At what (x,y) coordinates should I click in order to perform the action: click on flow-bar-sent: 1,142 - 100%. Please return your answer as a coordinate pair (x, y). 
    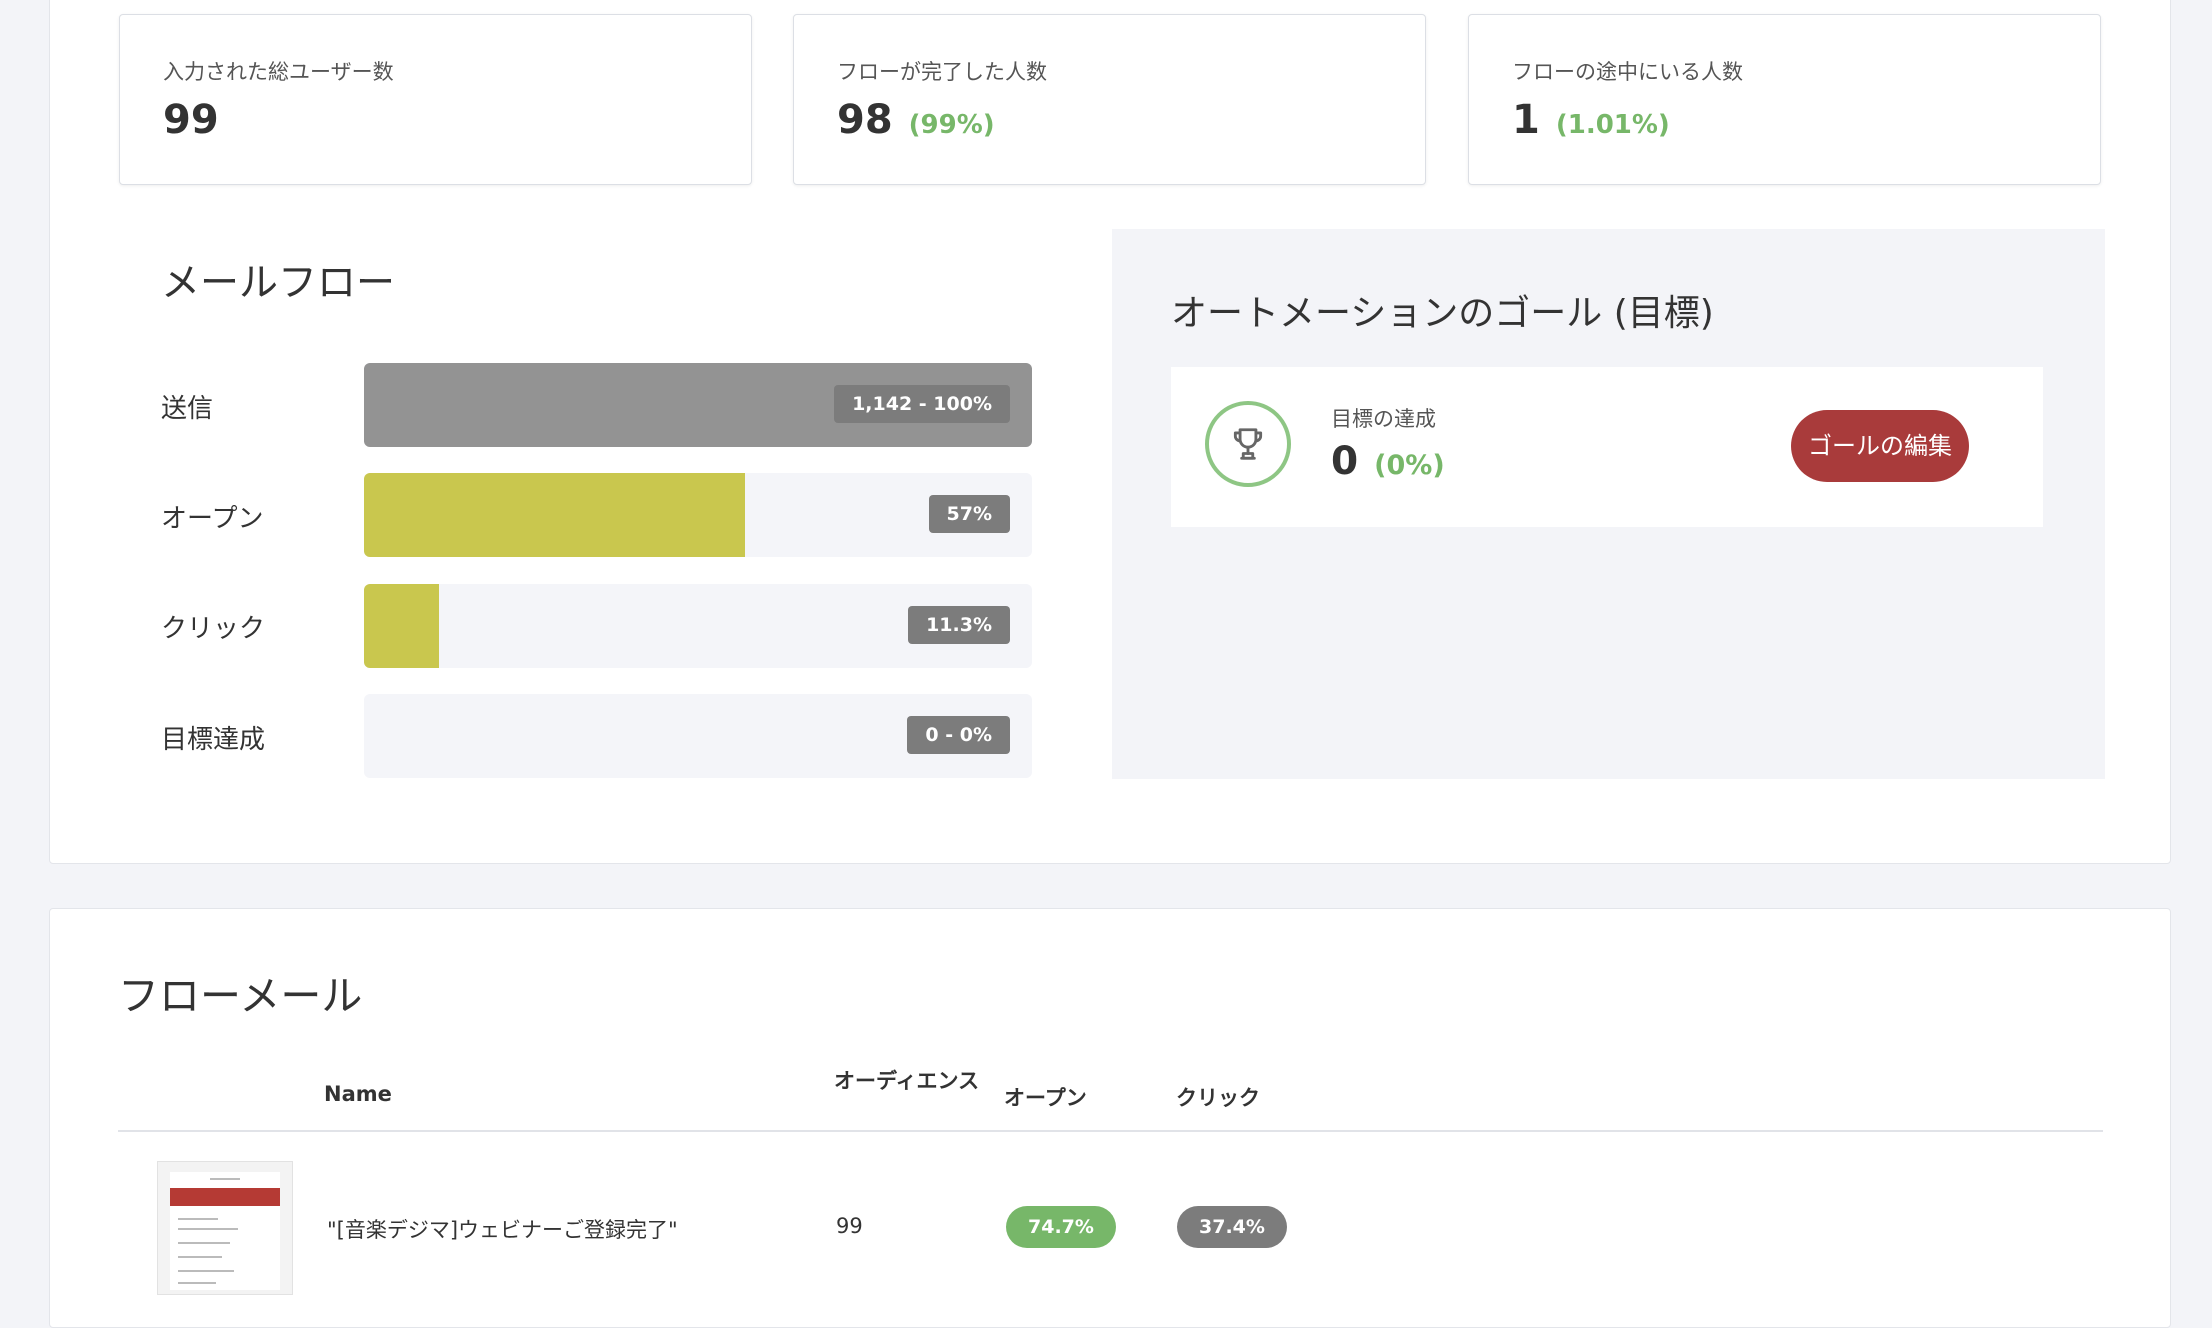
    Looking at the image, I should click on (698, 405).